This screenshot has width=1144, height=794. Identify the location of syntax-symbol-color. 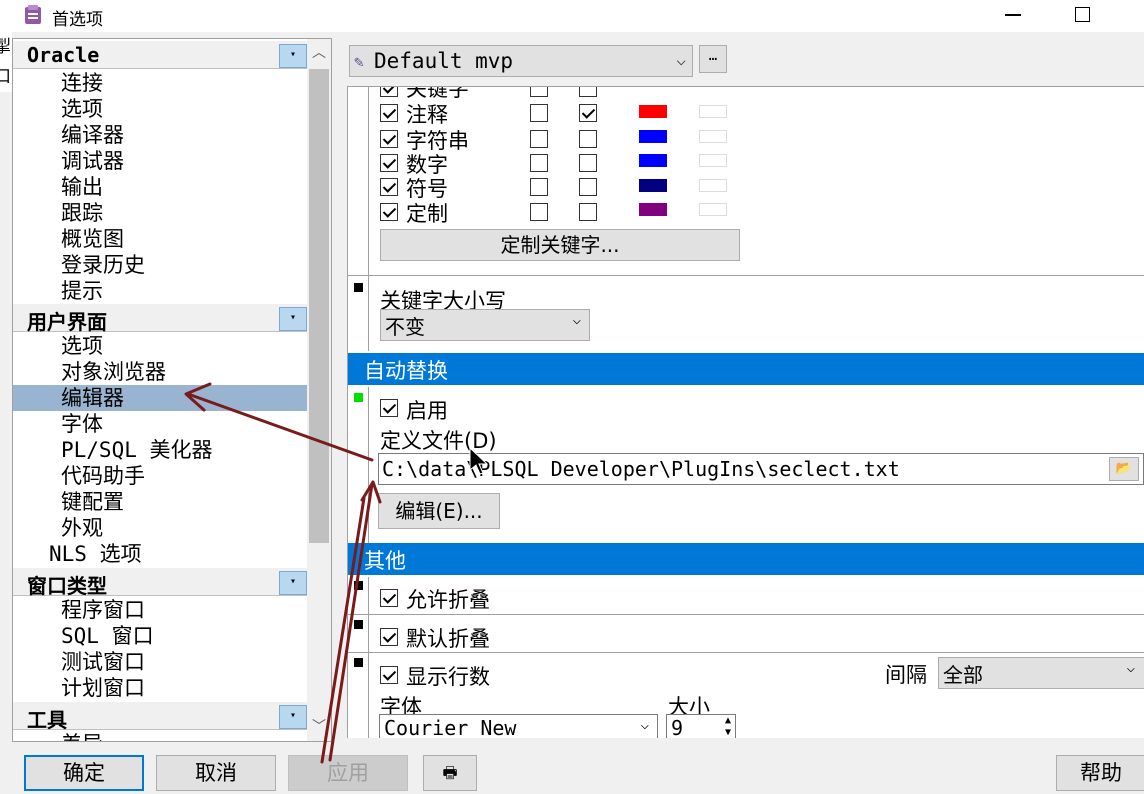
(653, 185).